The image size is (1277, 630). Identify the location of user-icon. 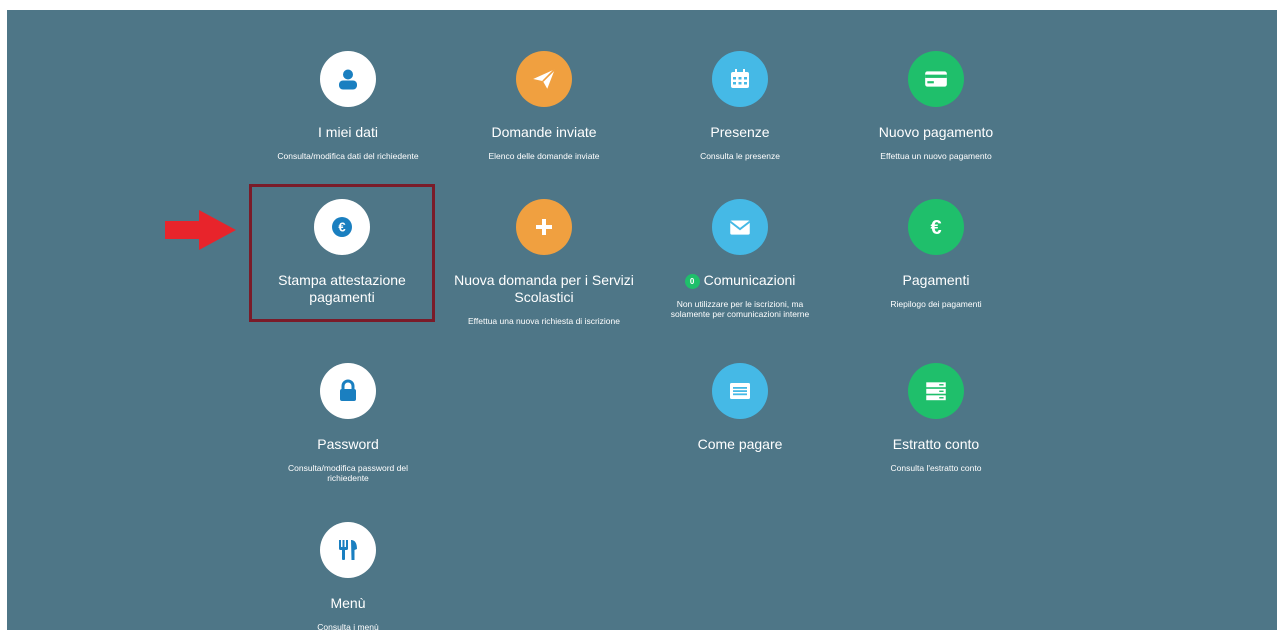
(348, 79).